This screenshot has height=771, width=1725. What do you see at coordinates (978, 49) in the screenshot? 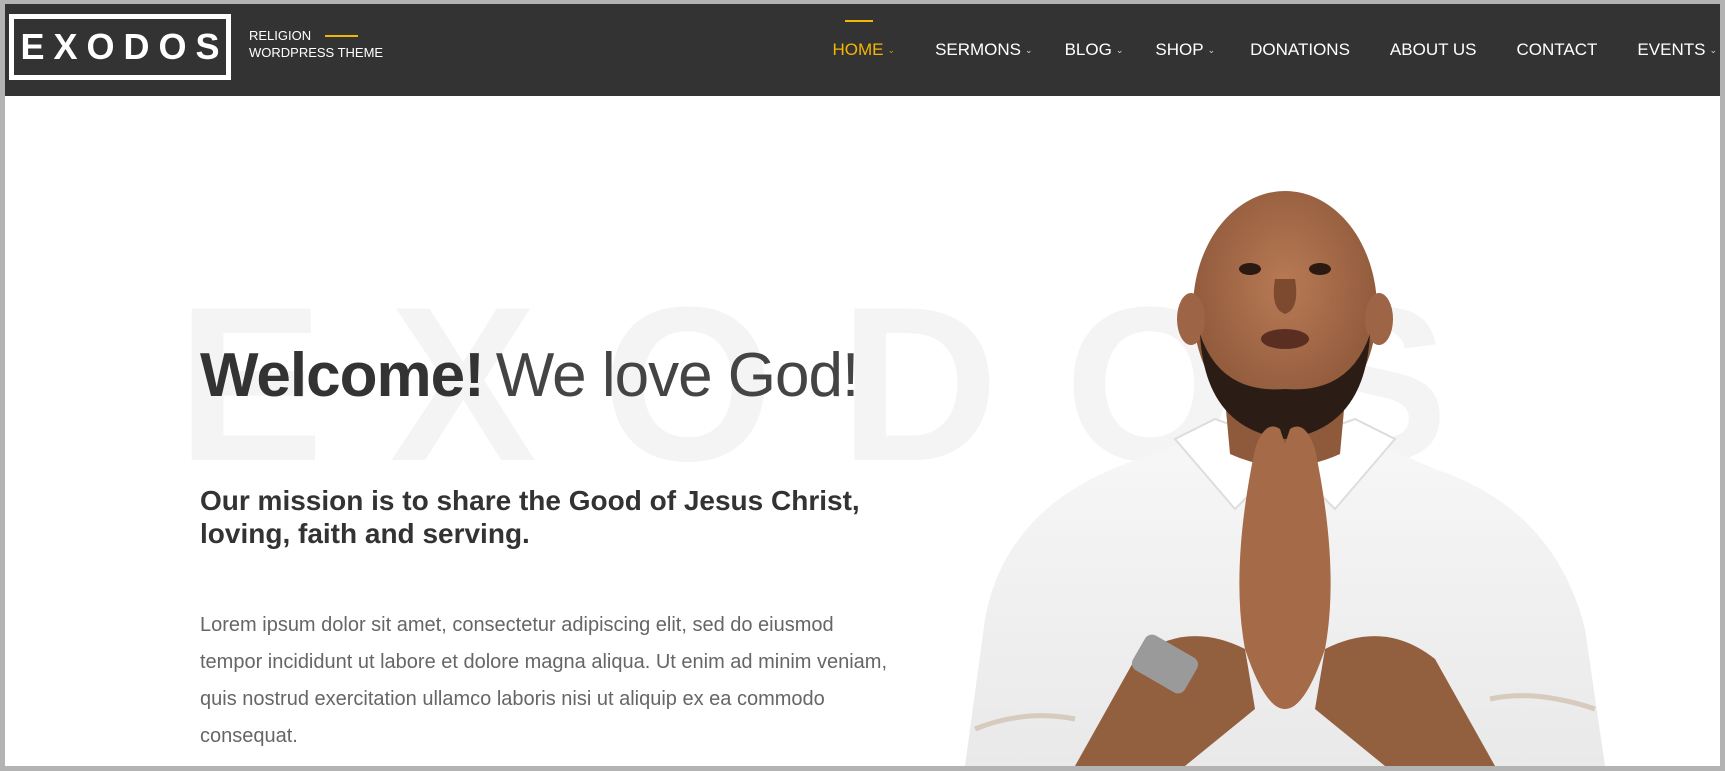
I see `nav-label: SERMONS` at bounding box center [978, 49].